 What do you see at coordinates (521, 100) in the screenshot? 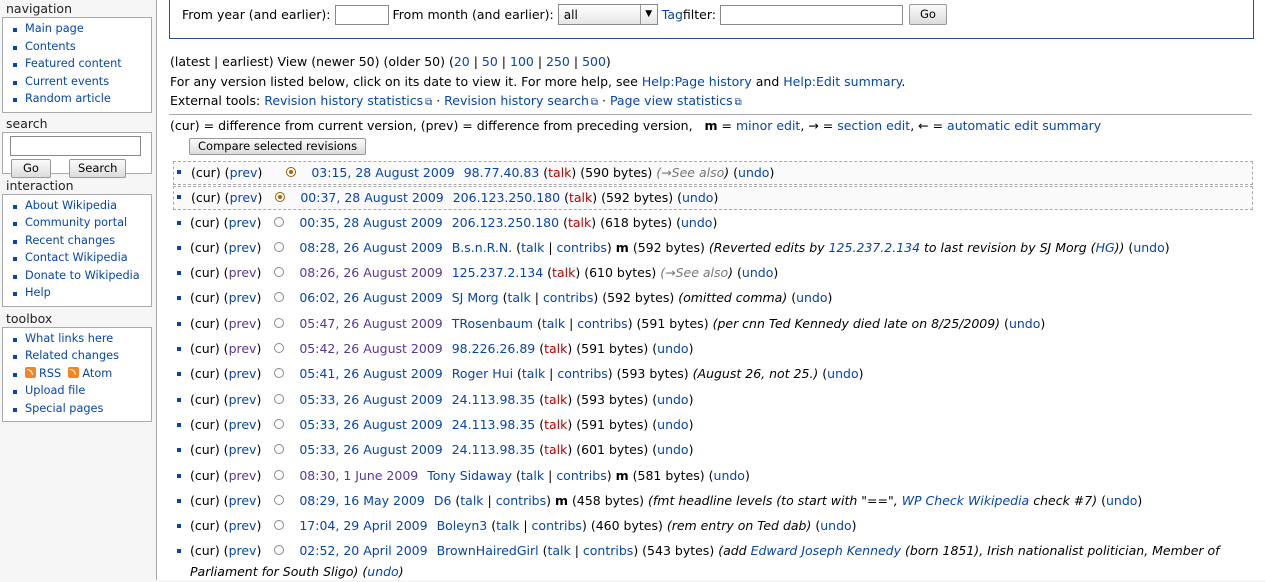
I see `revision-history-search-link: Revision history search` at bounding box center [521, 100].